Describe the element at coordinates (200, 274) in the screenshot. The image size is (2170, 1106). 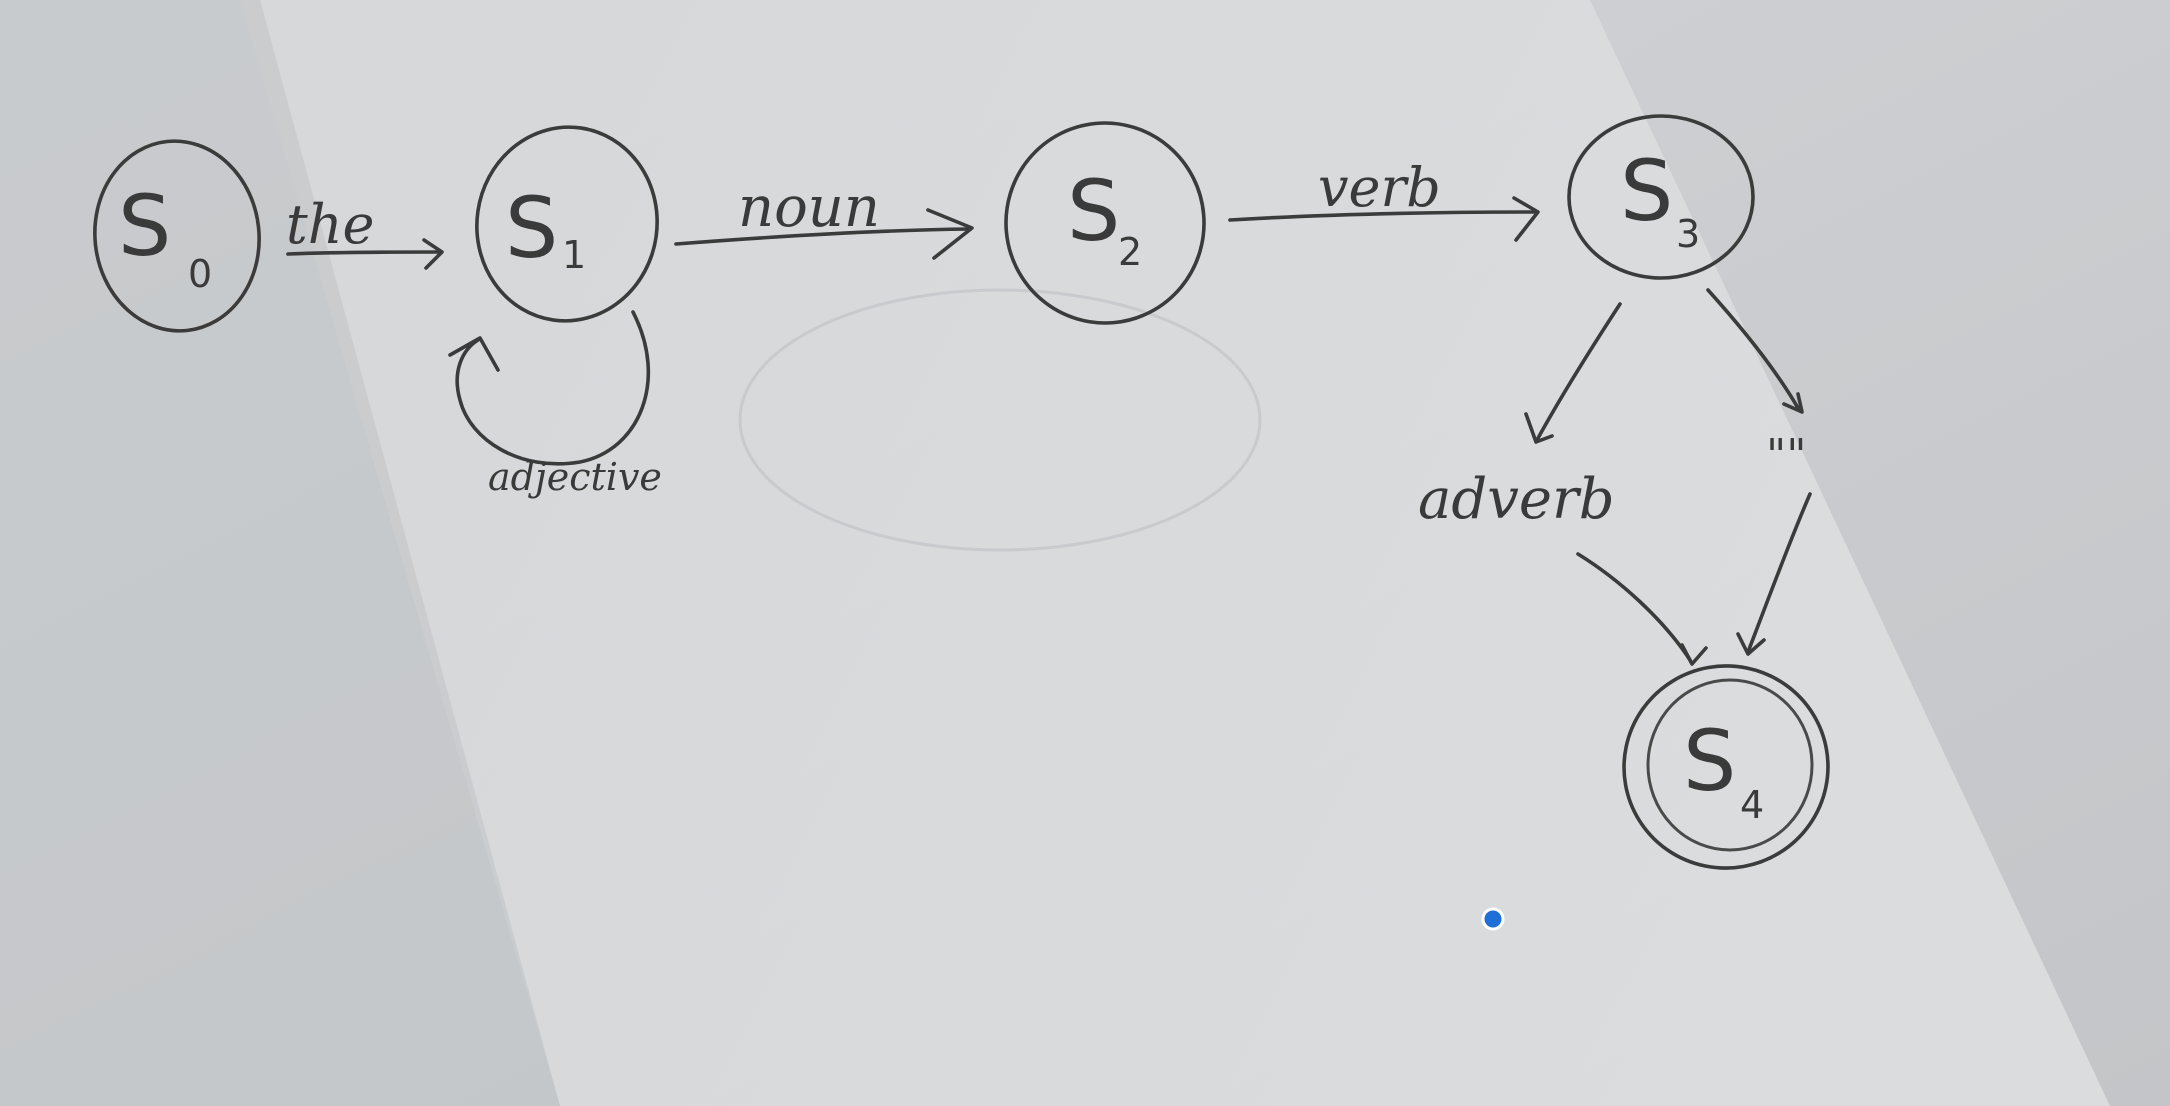
I see `state-s0-subscript: 0` at that location.